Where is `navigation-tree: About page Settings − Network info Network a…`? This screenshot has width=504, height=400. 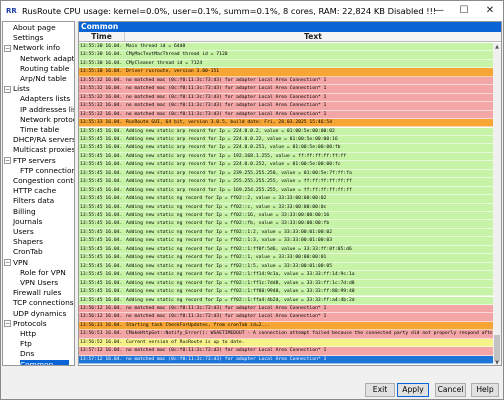 navigation-tree: About page Settings − Network info Network a… is located at coordinates (38, 193).